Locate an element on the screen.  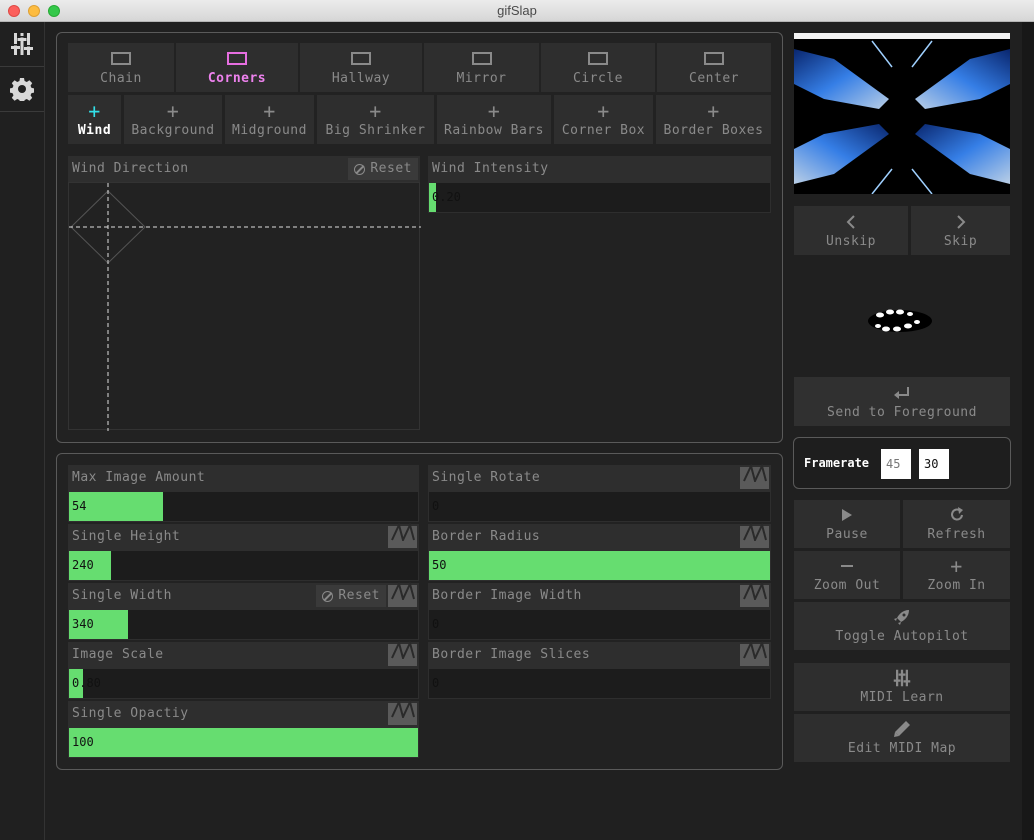
zoom-out-label: Zoom Out is located at coordinates (847, 585).